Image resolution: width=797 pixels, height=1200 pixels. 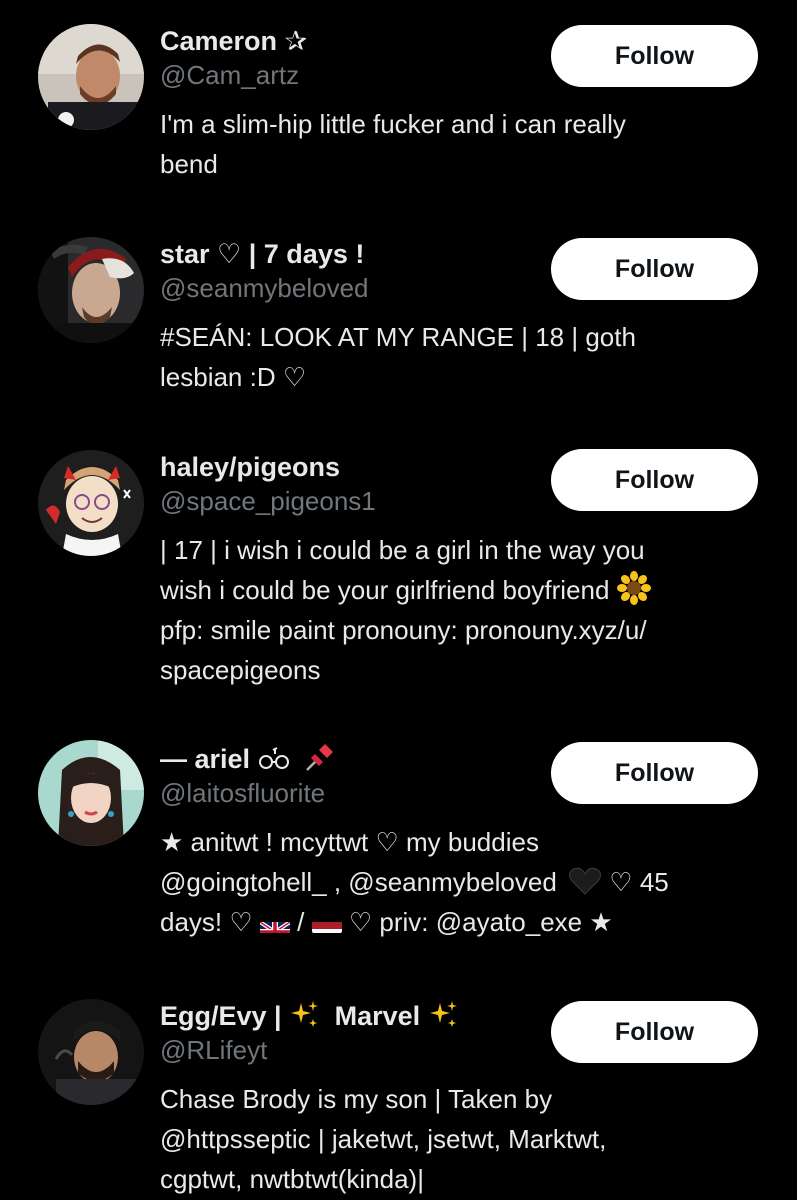 I want to click on display-name: — ariel, so click(x=355, y=758).